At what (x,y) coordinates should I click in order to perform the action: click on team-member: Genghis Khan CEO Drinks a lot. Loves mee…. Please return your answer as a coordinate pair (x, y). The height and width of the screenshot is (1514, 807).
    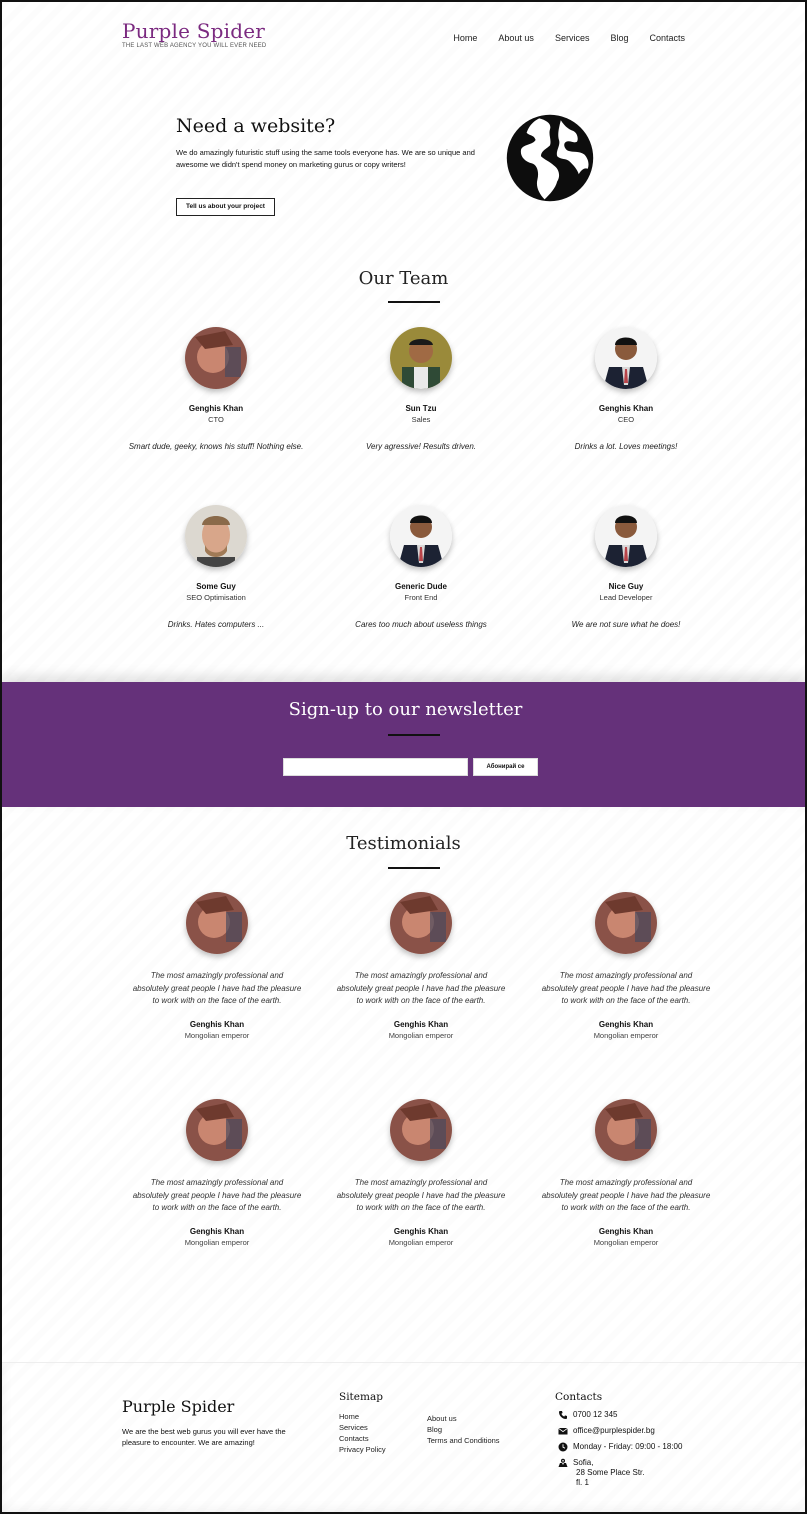
    Looking at the image, I should click on (626, 390).